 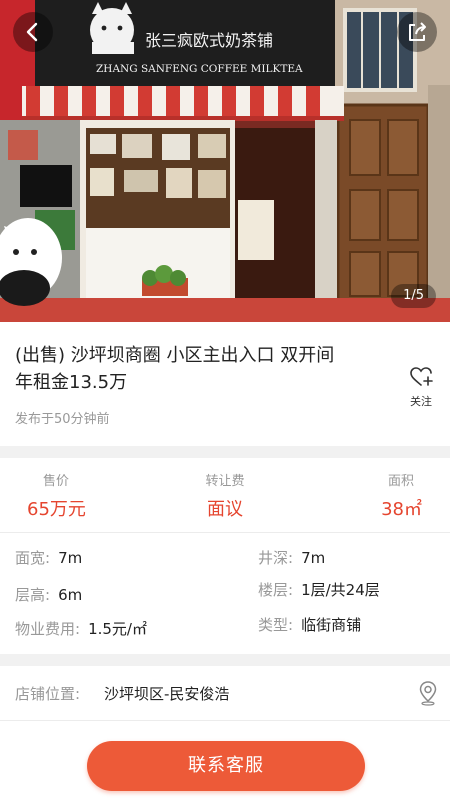 I want to click on stat-price: 售价 65万元, so click(x=75, y=495).